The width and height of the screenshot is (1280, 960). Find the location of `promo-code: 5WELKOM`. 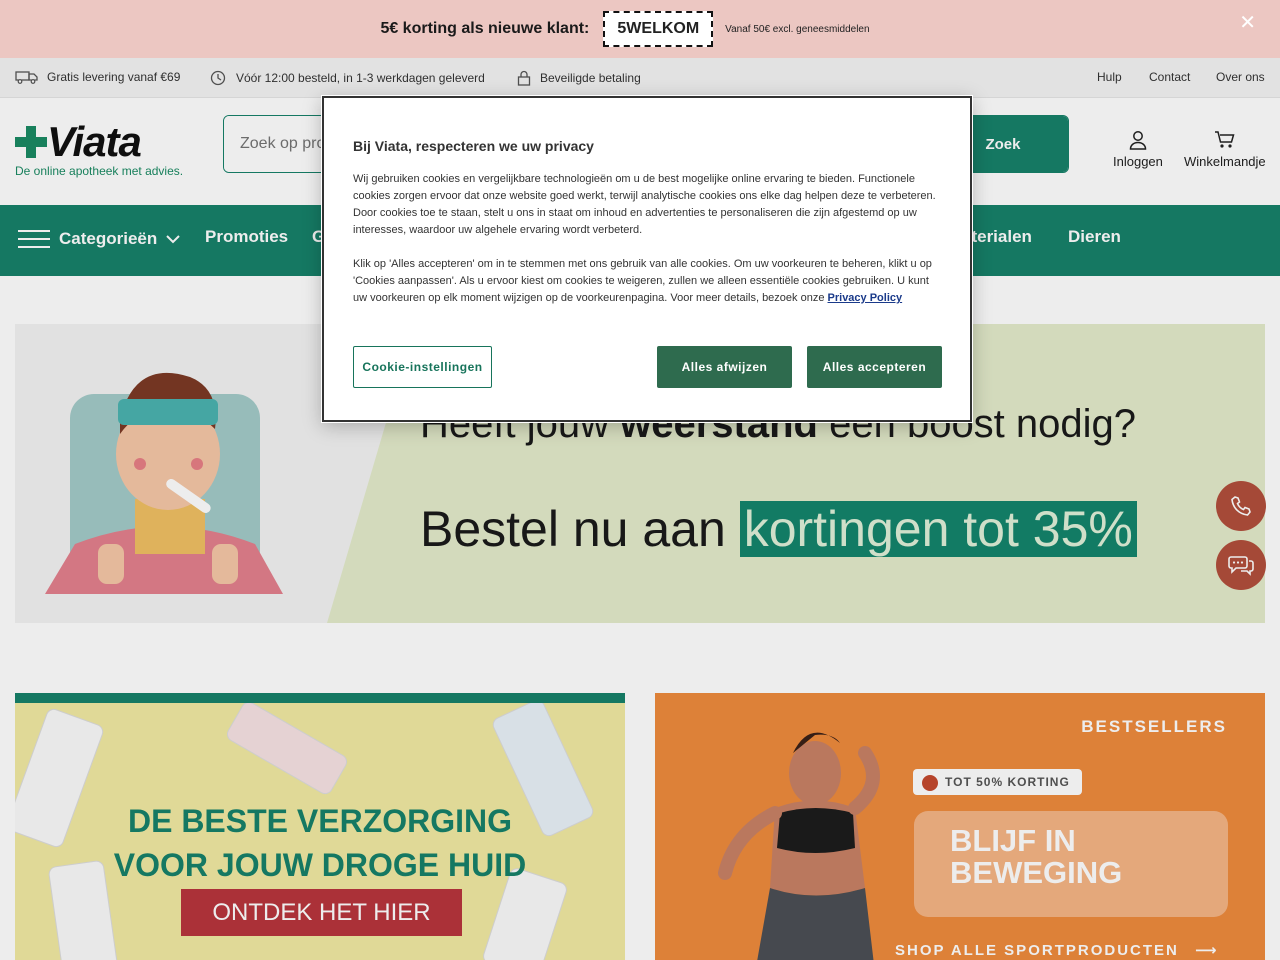

promo-code: 5WELKOM is located at coordinates (658, 29).